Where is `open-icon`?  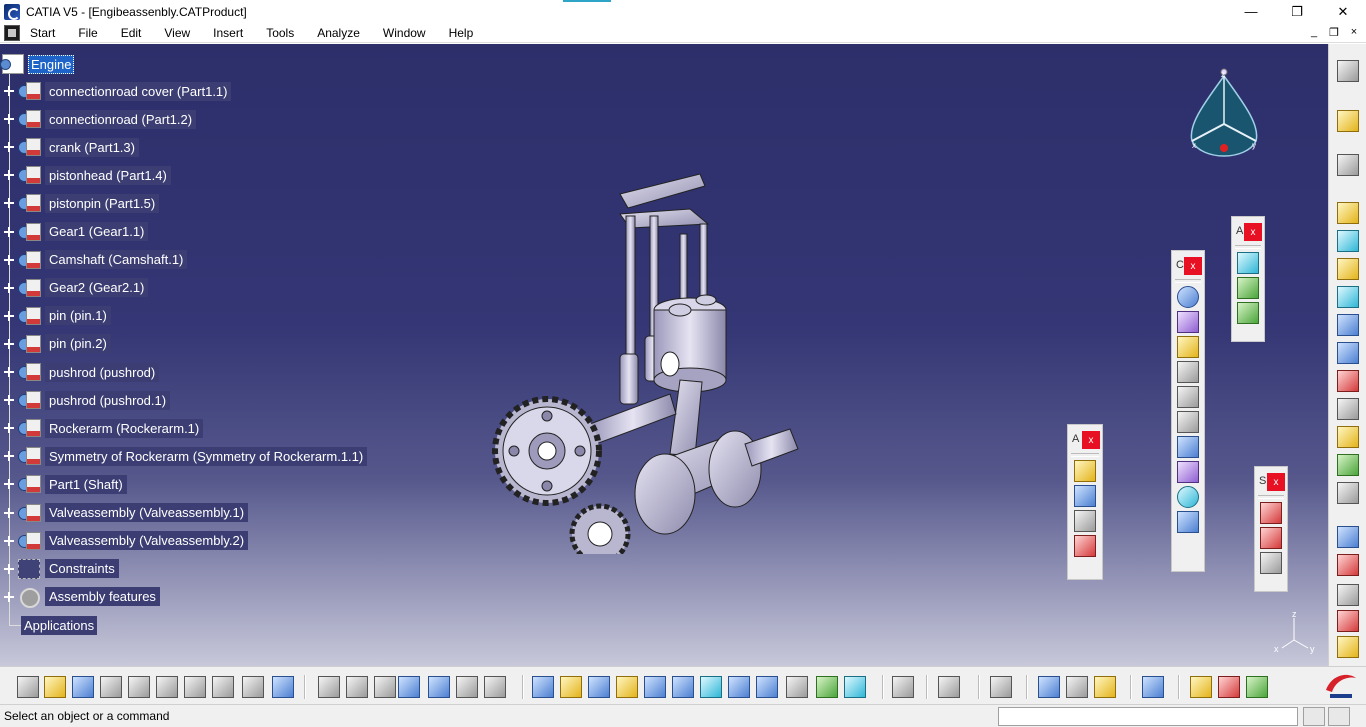 open-icon is located at coordinates (55, 687).